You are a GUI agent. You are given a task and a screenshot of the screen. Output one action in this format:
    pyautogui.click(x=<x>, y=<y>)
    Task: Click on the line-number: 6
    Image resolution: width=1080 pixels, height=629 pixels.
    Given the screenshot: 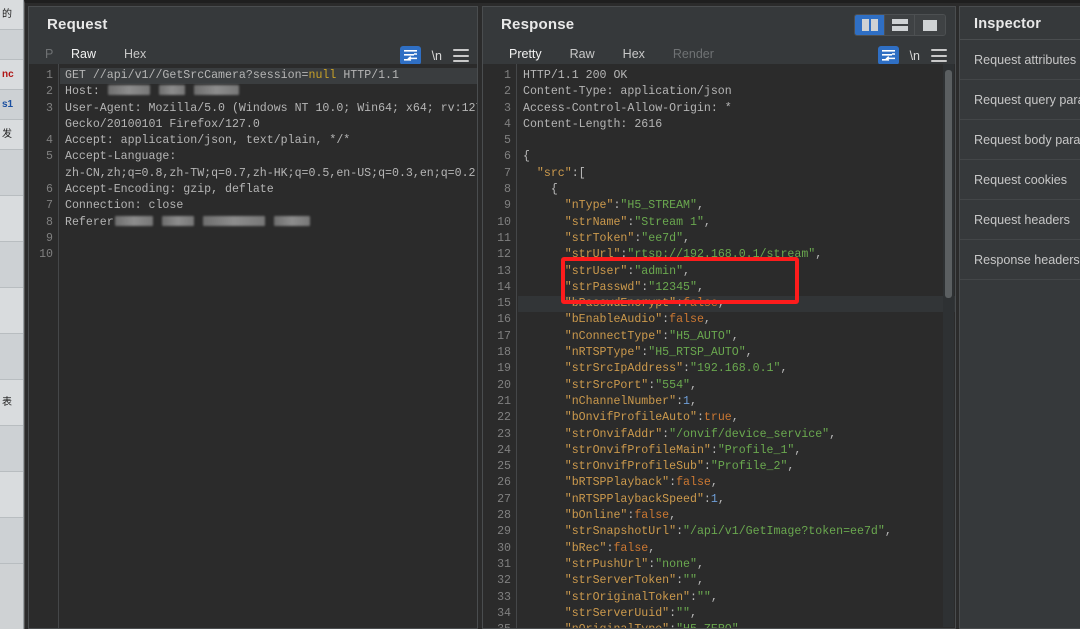 What is the action you would take?
    pyautogui.click(x=507, y=157)
    